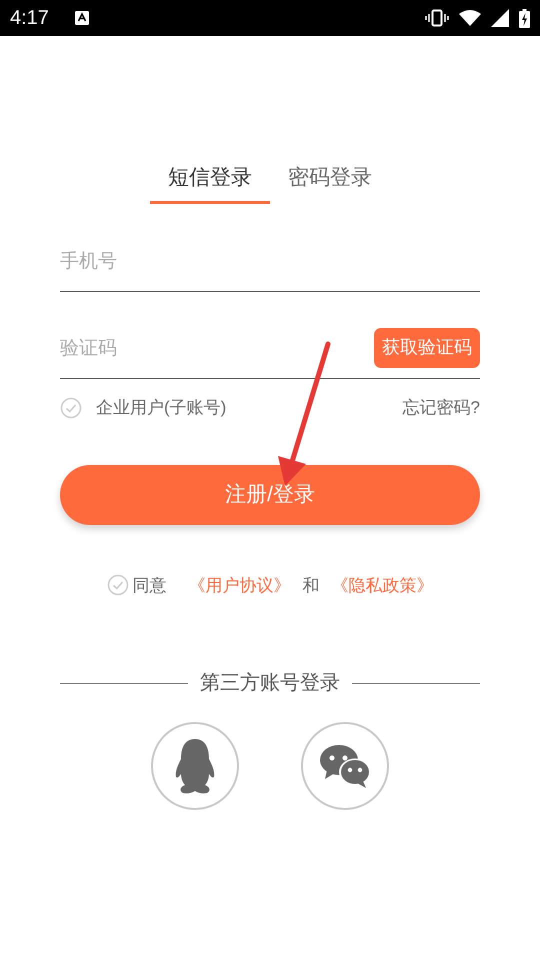 The width and height of the screenshot is (540, 960). What do you see at coordinates (441, 407) in the screenshot?
I see `forgot-password-link: 忘记密码?` at bounding box center [441, 407].